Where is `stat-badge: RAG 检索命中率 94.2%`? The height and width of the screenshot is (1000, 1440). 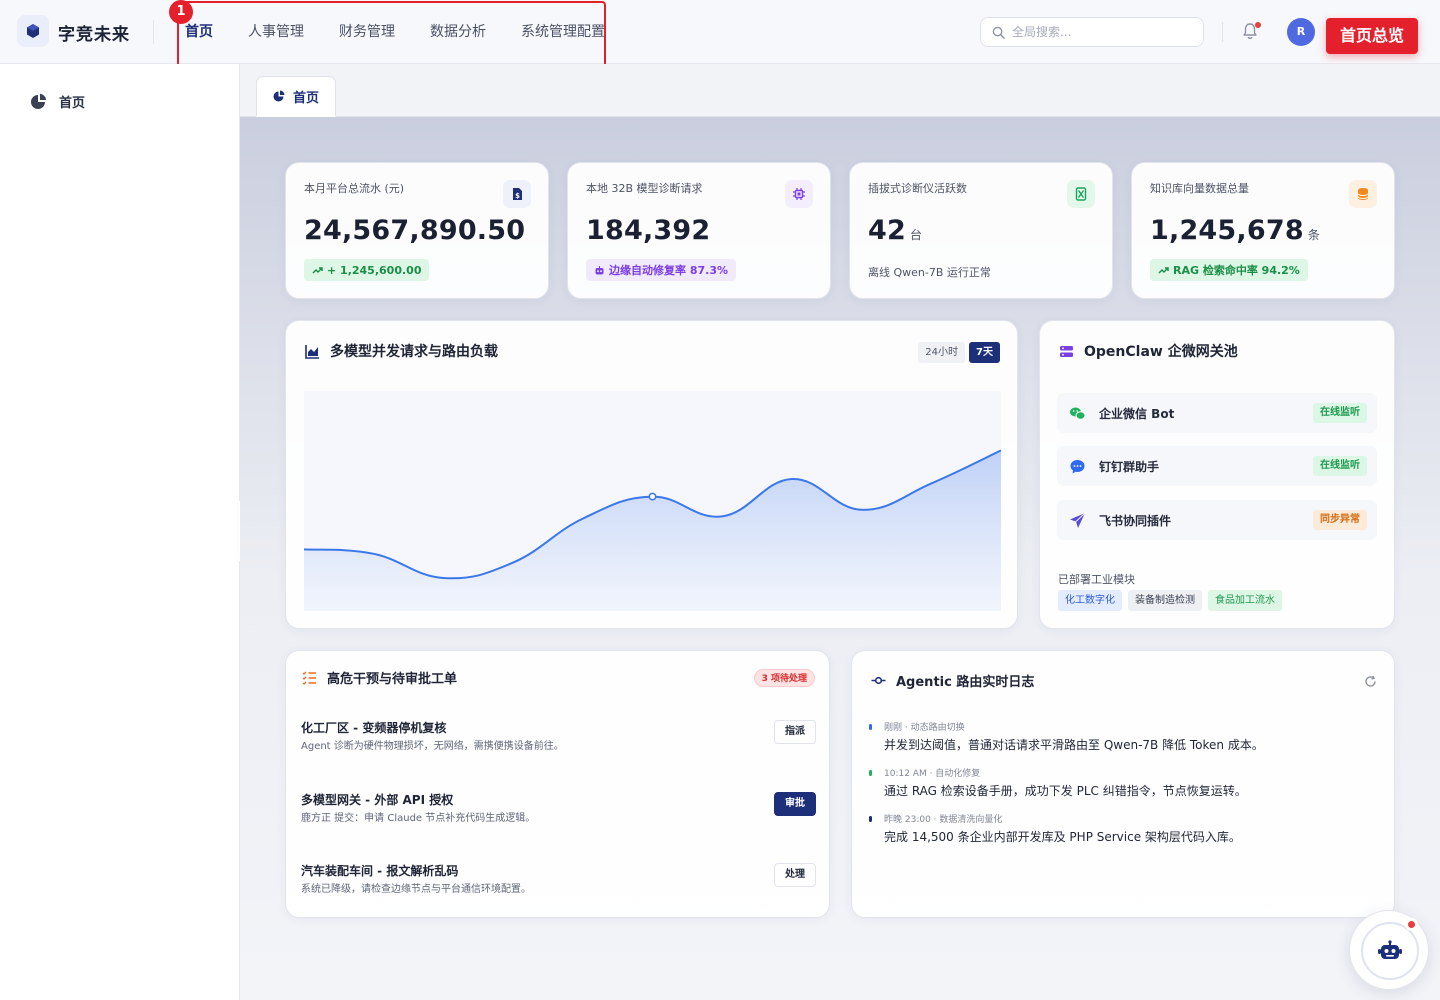
stat-badge: RAG 检索命中率 94.2% is located at coordinates (1229, 270).